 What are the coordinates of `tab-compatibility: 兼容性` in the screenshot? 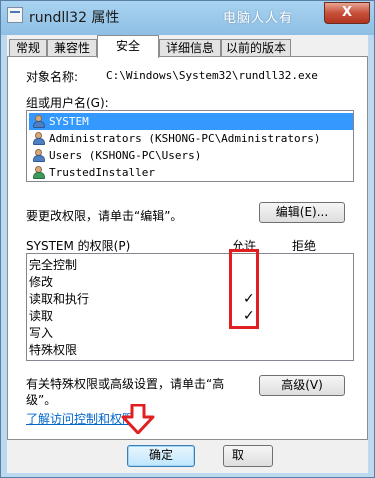 It's located at (72, 48).